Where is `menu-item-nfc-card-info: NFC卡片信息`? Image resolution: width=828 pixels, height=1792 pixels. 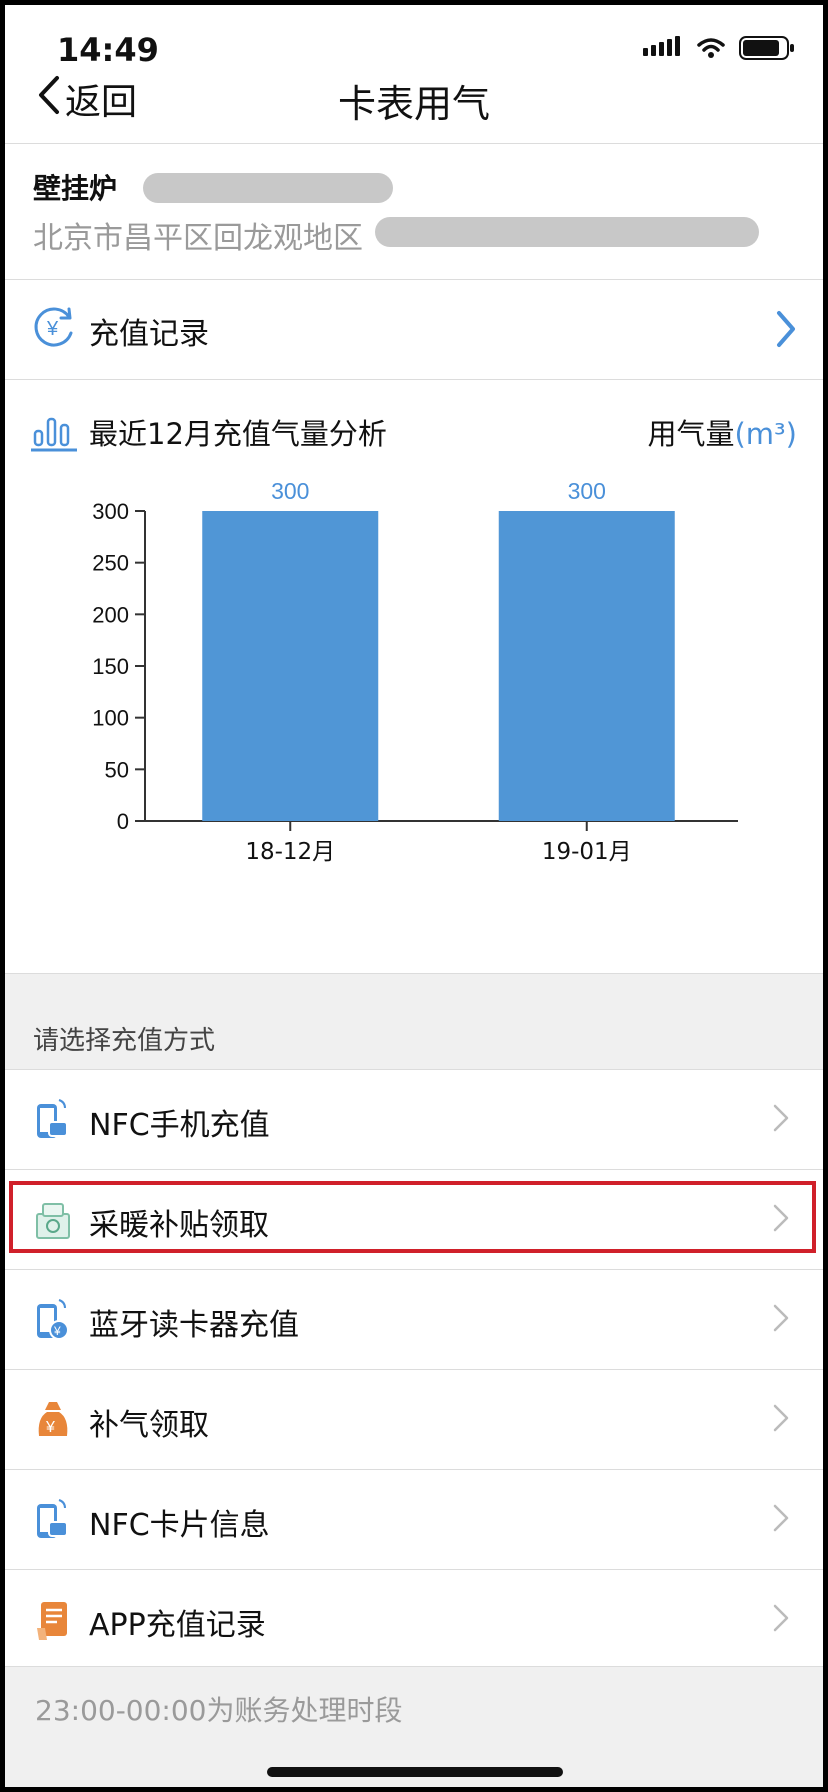 menu-item-nfc-card-info: NFC卡片信息 is located at coordinates (414, 1519).